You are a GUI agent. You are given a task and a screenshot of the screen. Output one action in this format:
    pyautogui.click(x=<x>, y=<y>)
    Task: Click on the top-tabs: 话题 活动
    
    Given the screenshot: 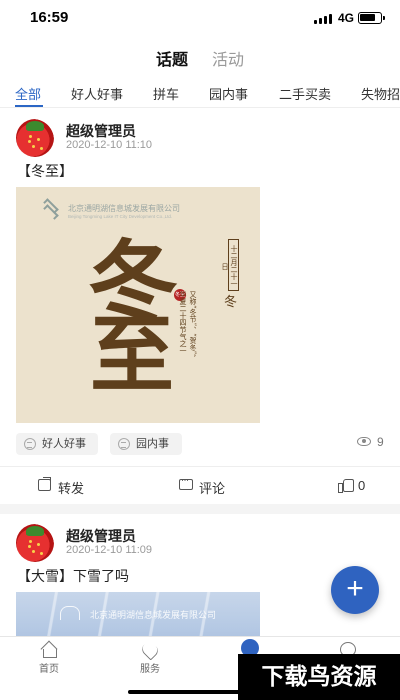 What is the action you would take?
    pyautogui.click(x=200, y=56)
    